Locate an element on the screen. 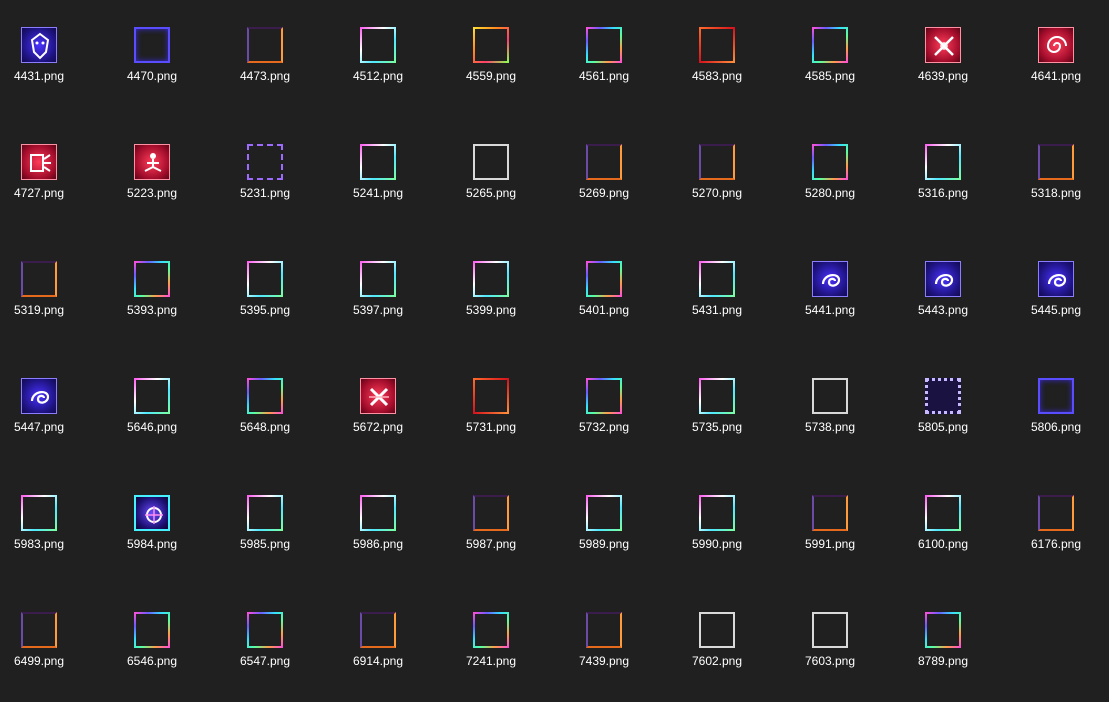 The height and width of the screenshot is (702, 1109). crossed-swords-icon is located at coordinates (943, 45).